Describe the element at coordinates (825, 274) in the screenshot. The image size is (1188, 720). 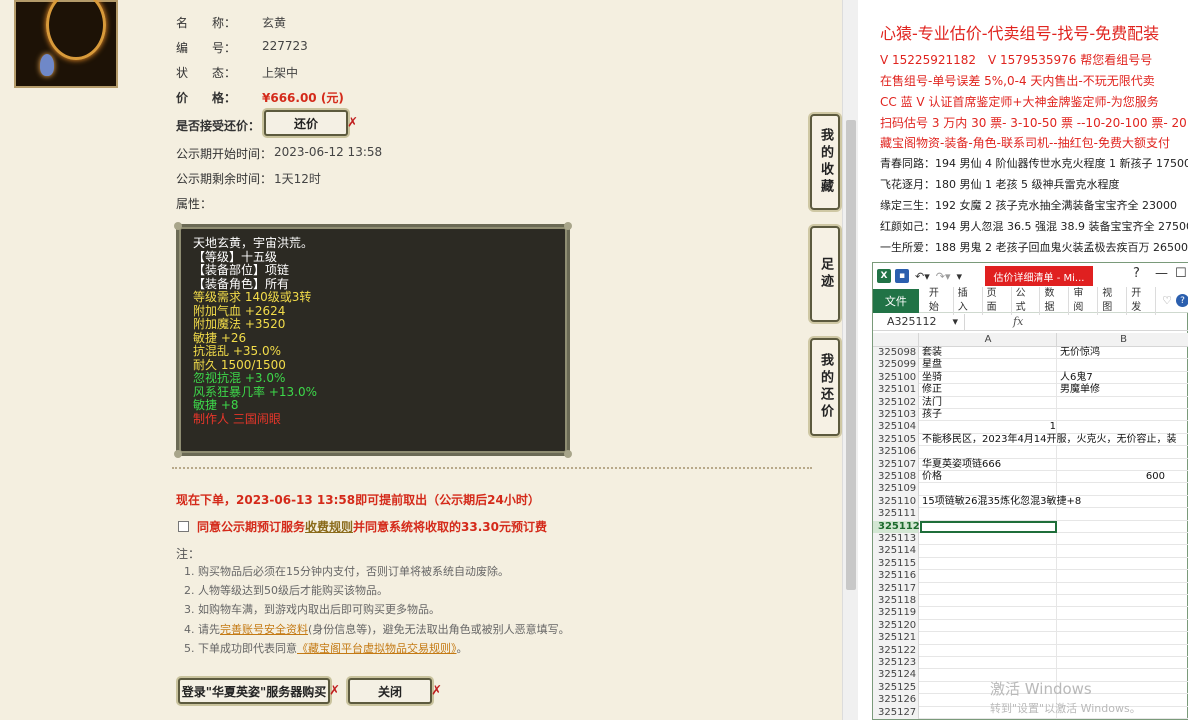
I see `side-tab-history: 足迹` at that location.